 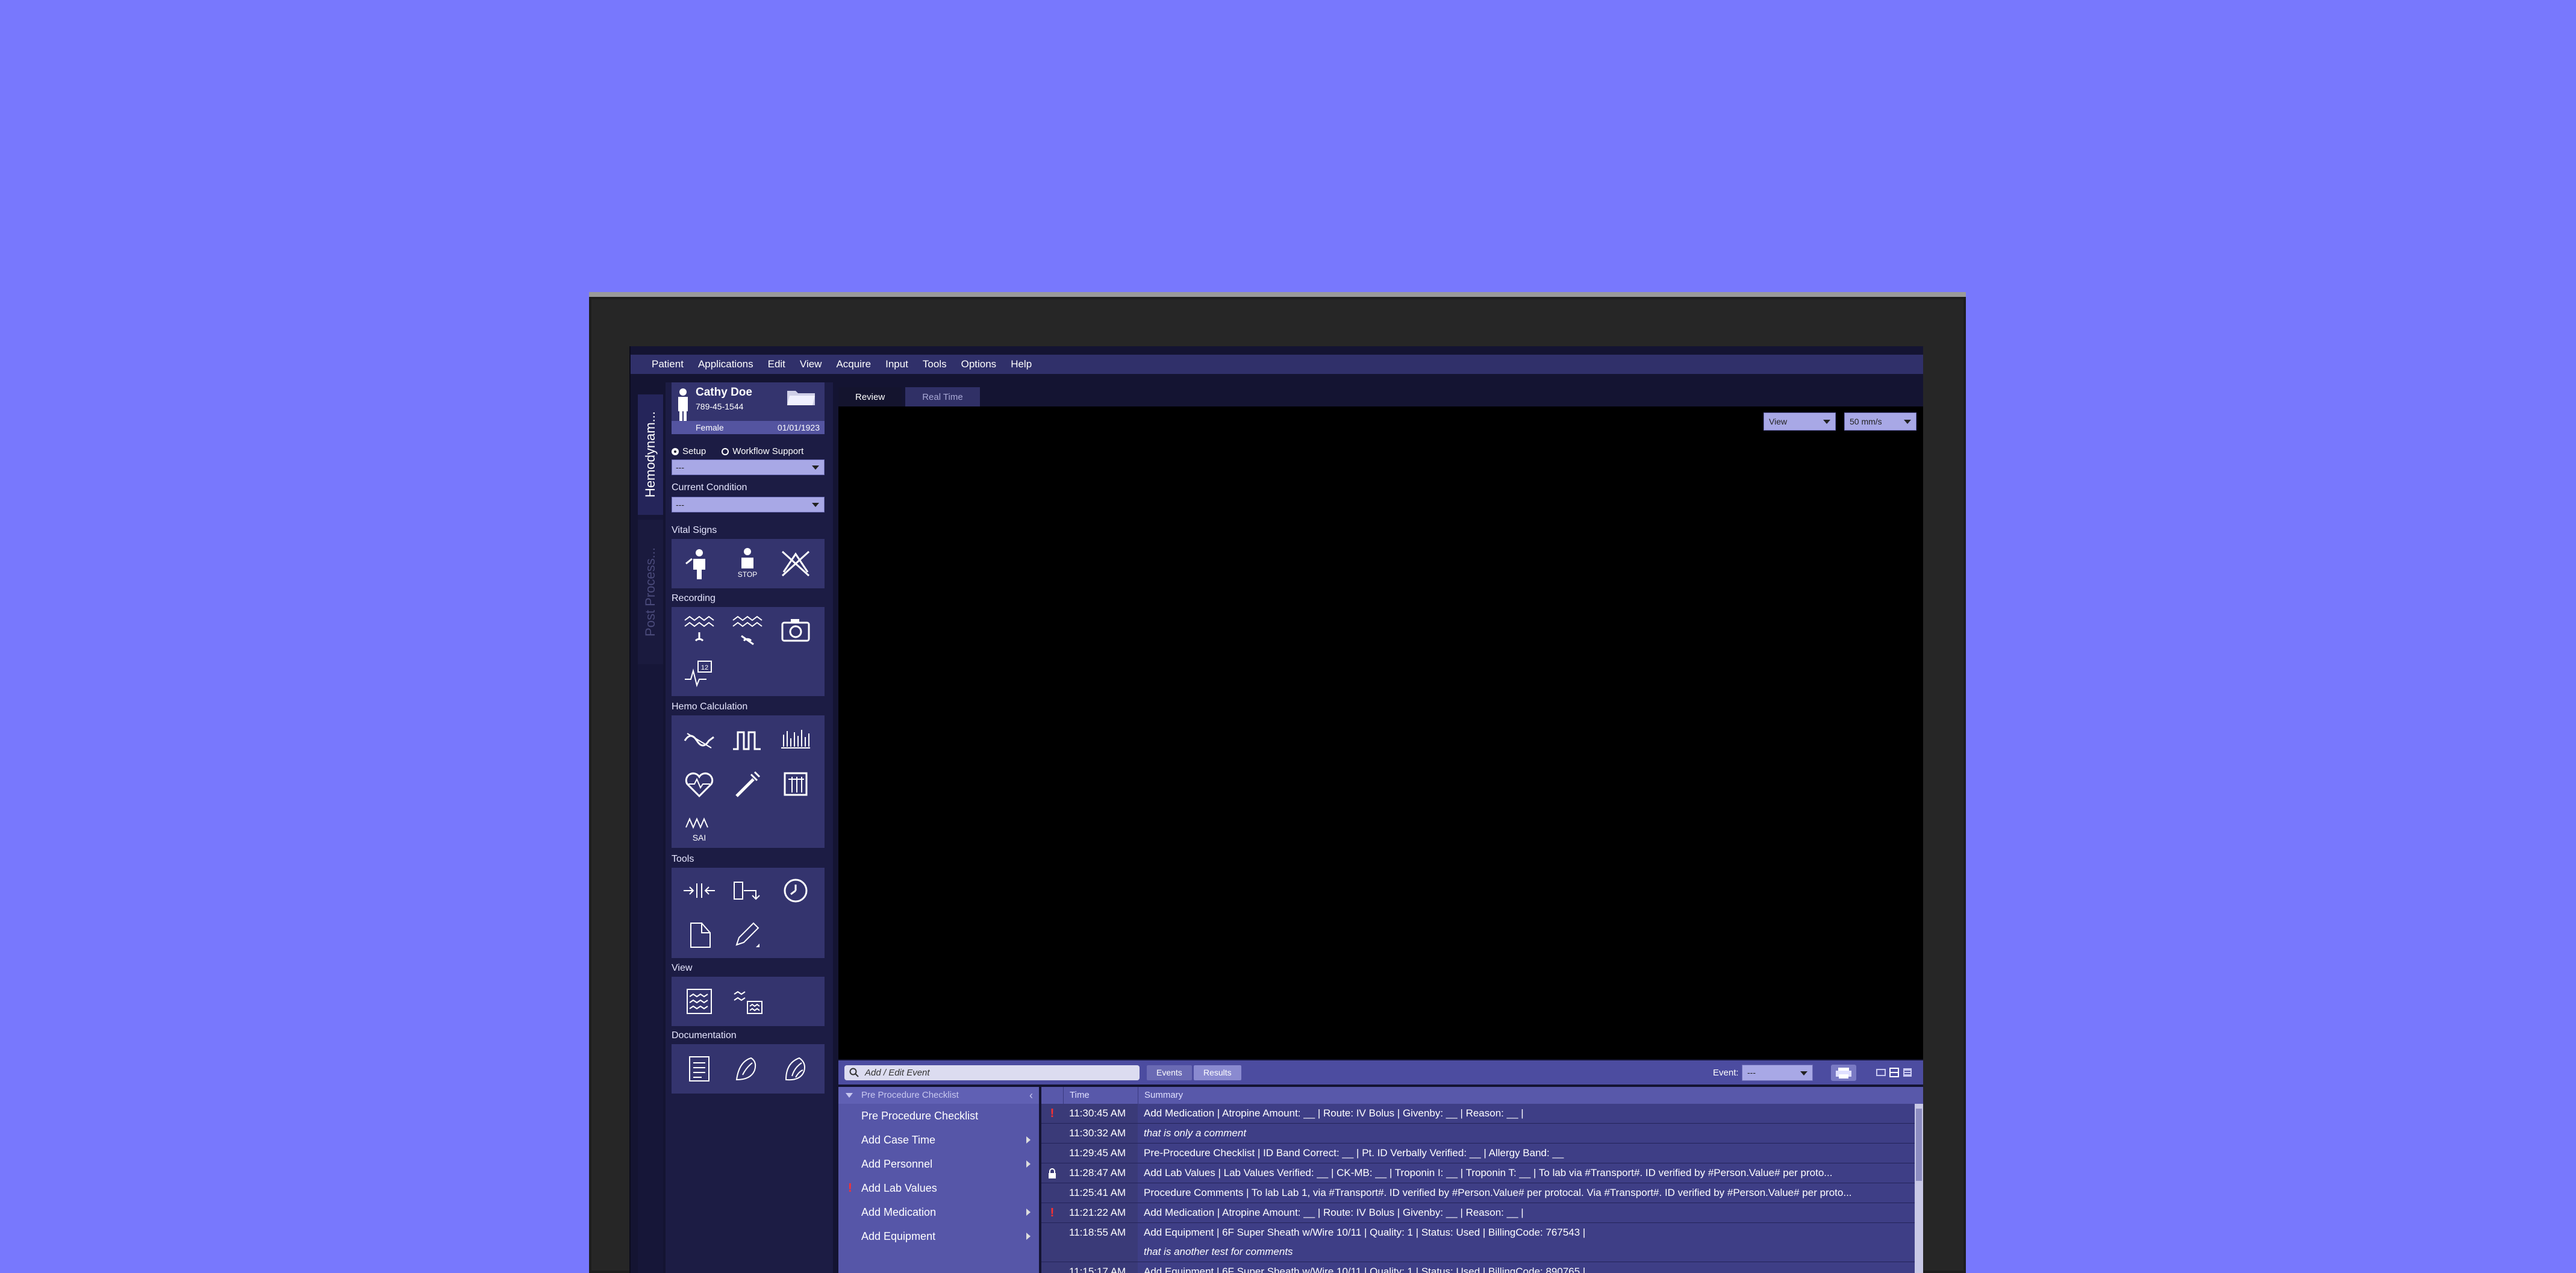 I want to click on checklist-item-case-time: Add Case Time, so click(x=938, y=1140).